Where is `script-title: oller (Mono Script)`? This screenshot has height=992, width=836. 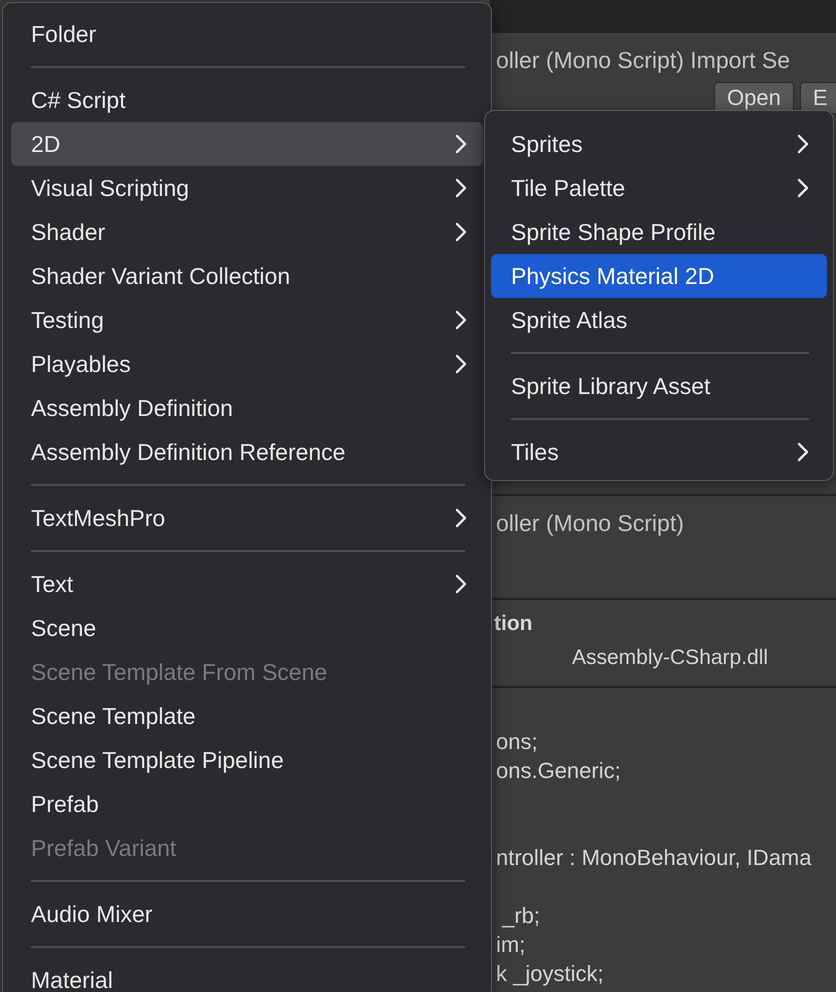 script-title: oller (Mono Script) is located at coordinates (590, 523).